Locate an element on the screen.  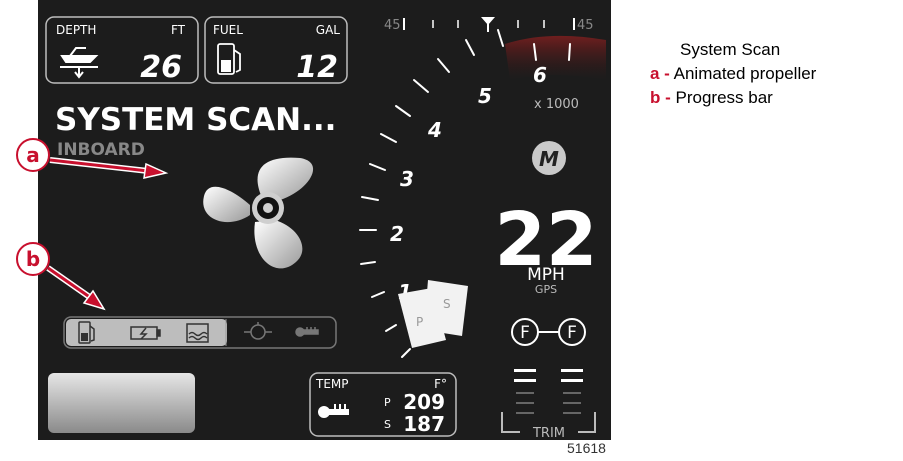
temperature-icon is located at coordinates (307, 332).